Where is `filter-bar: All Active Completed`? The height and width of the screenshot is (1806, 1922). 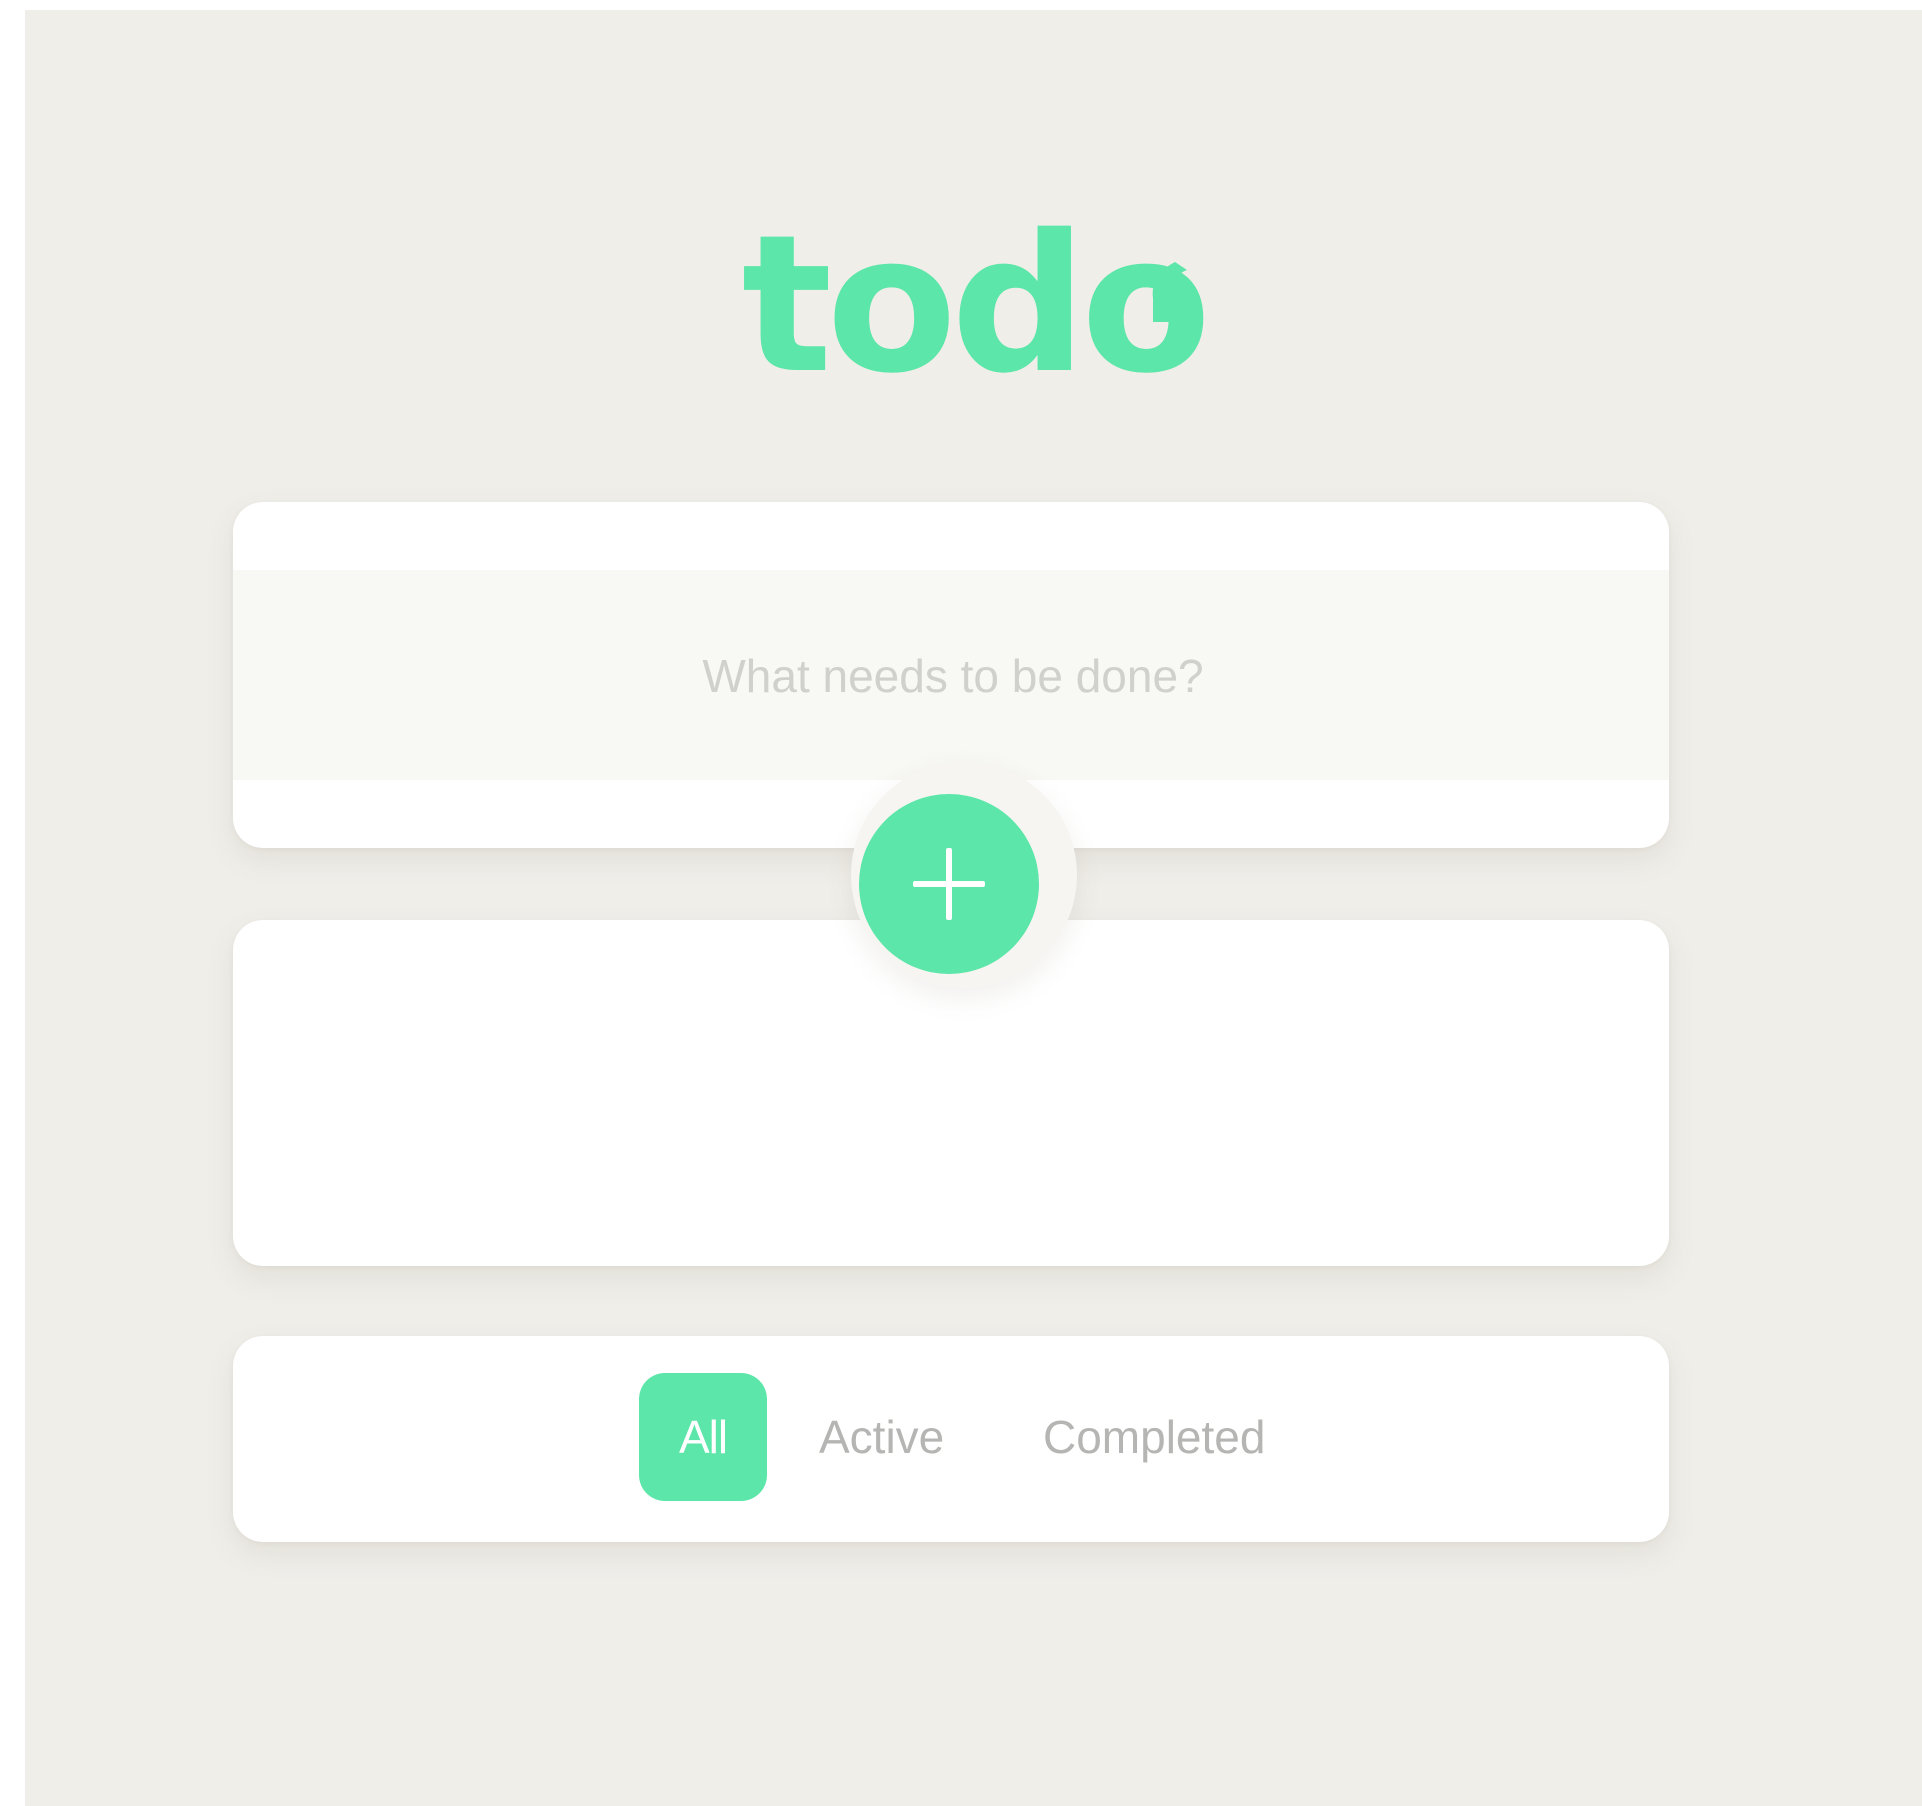
filter-bar: All Active Completed is located at coordinates (951, 1439).